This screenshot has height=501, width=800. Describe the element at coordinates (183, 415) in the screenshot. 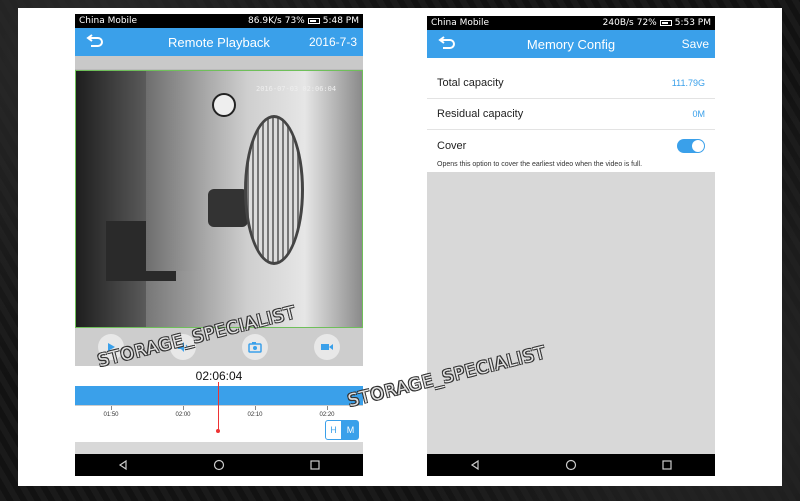

I see `timeline-tick-label: 02:00` at that location.